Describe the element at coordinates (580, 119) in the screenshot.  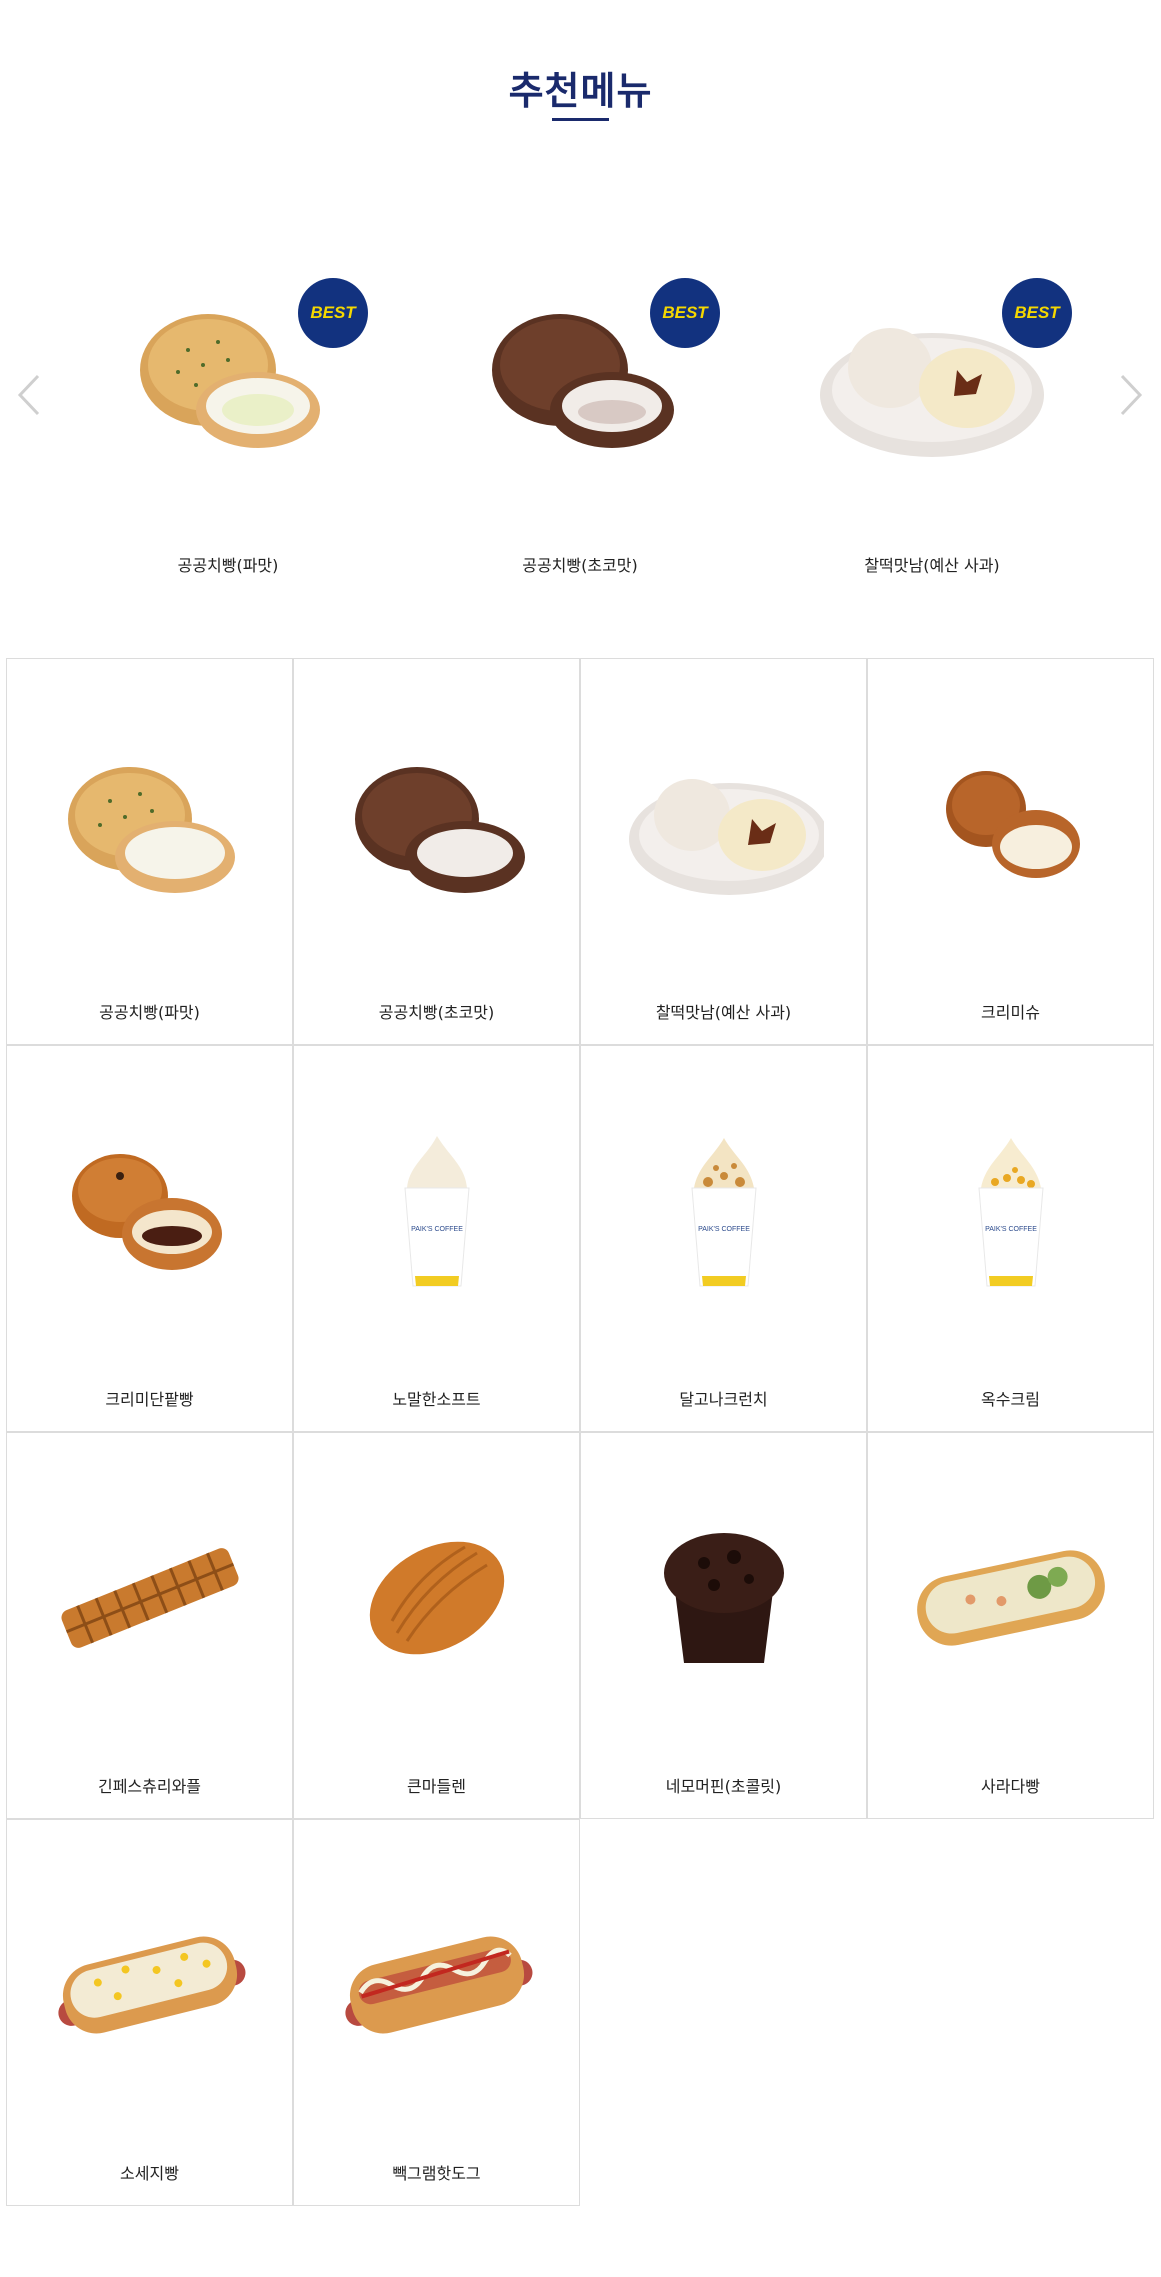
I see `title-underline` at that location.